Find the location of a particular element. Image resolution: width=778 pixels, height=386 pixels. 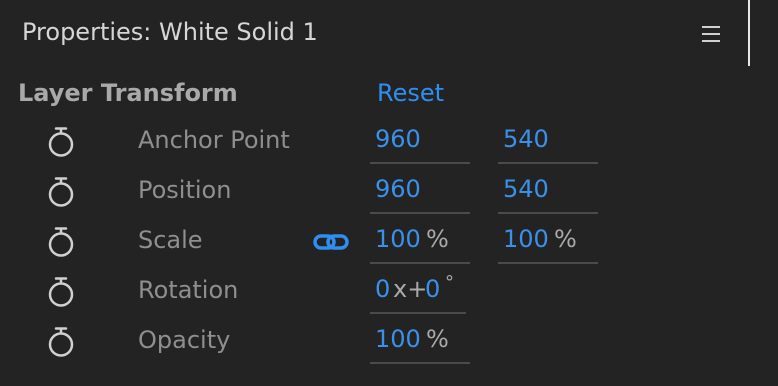

scale-x-unit: % is located at coordinates (437, 239).